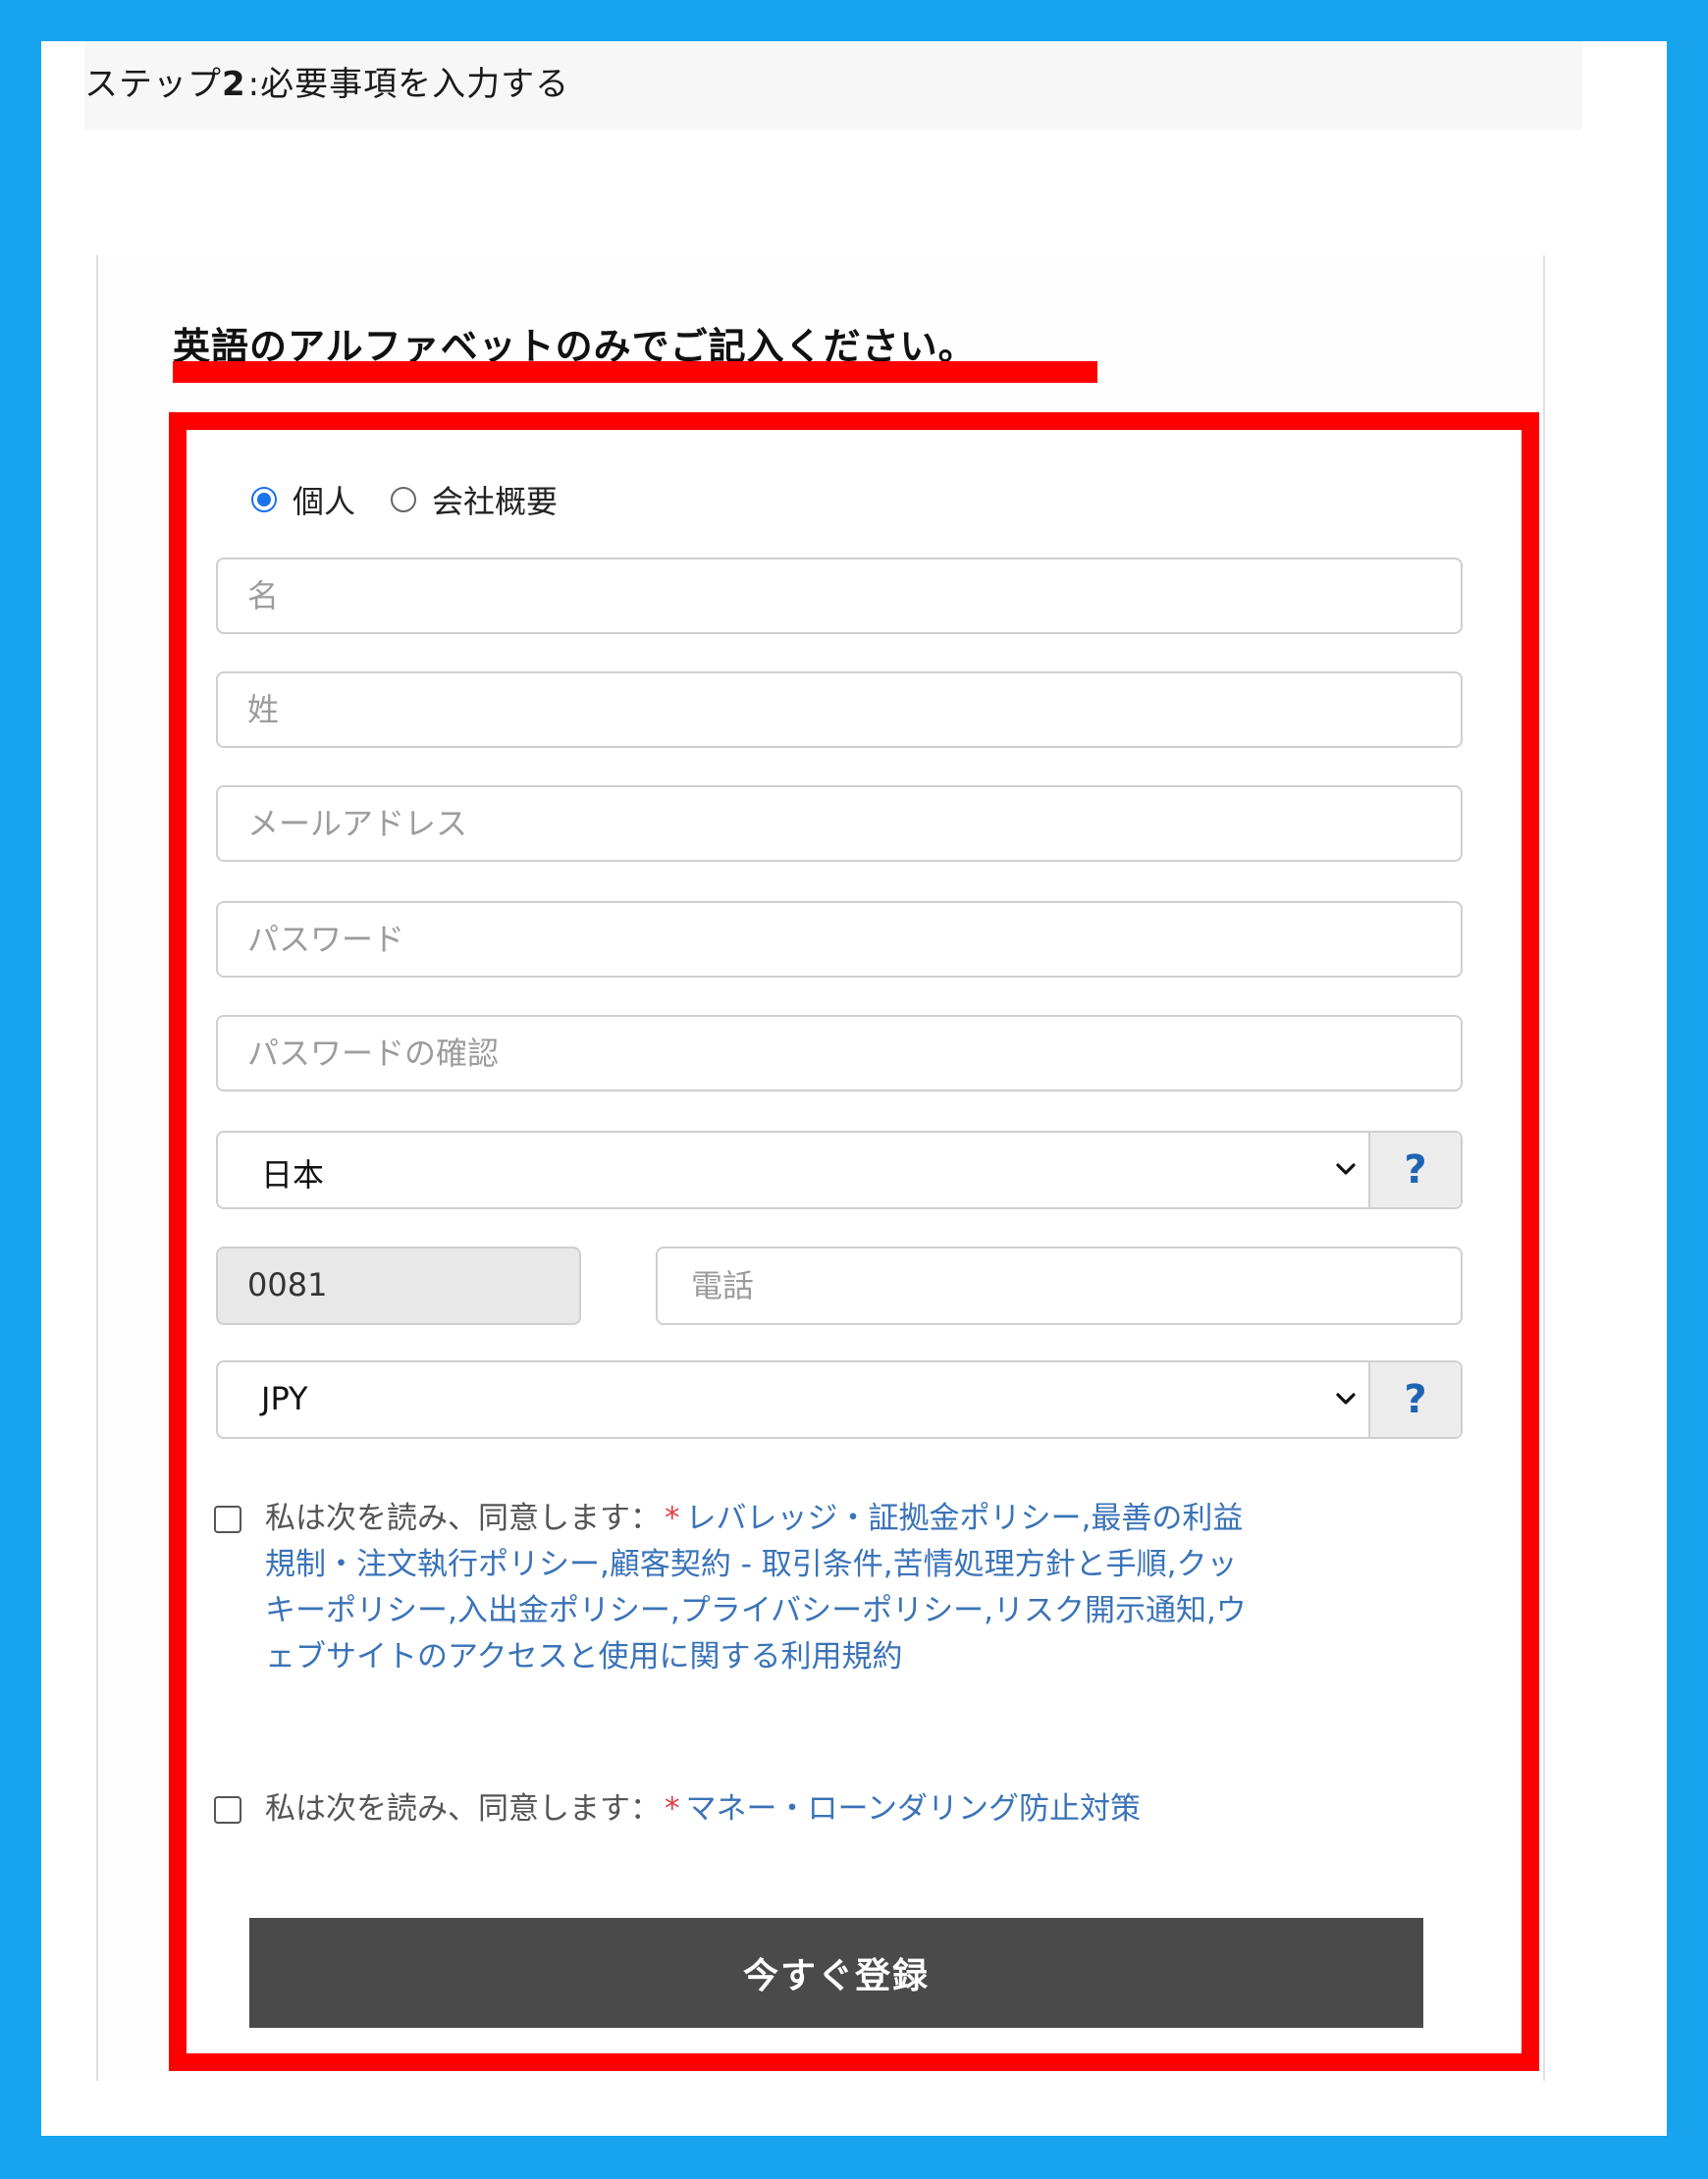 Image resolution: width=1708 pixels, height=2179 pixels. I want to click on phone-field, so click(1059, 1286).